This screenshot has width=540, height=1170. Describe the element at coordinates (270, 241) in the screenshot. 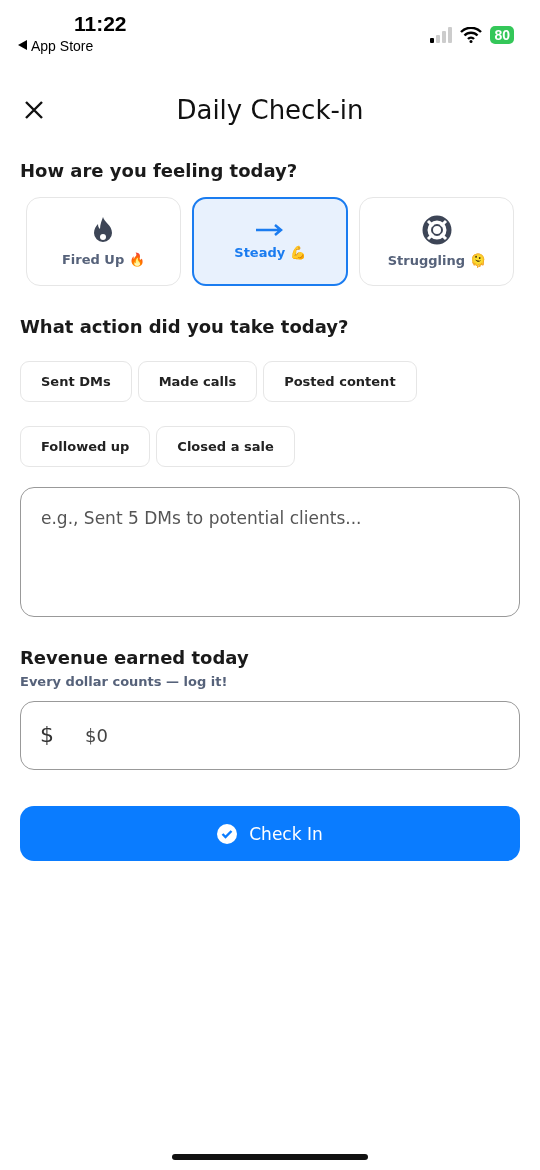

I see `mood-option: Steady 💪` at that location.